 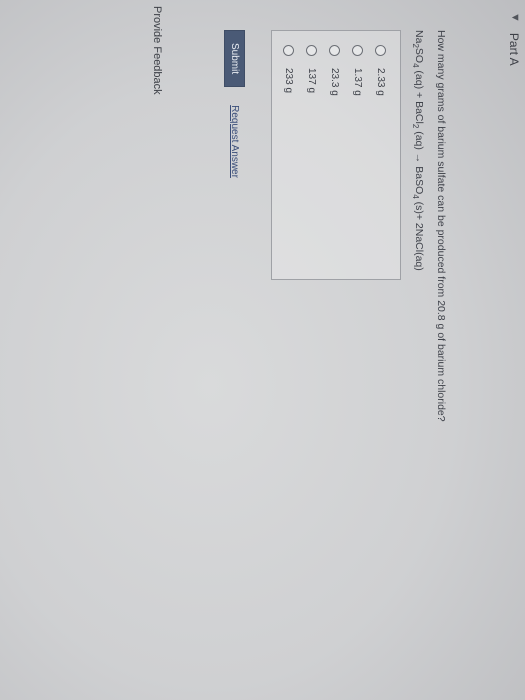 What do you see at coordinates (336, 155) in the screenshot?
I see `answer-choices: 2.33 g 1.37 g 23.3 g 137 g 233 g` at bounding box center [336, 155].